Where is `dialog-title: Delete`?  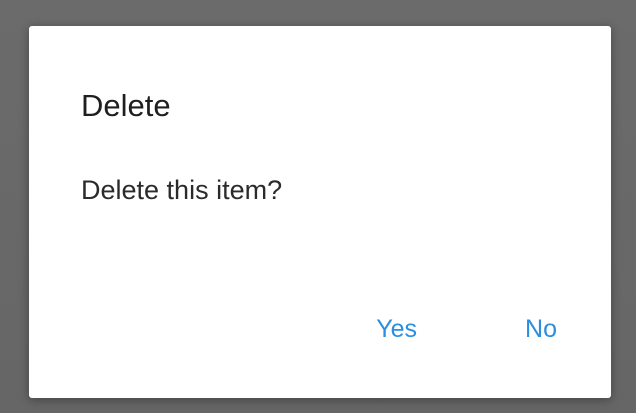
dialog-title: Delete is located at coordinates (126, 105).